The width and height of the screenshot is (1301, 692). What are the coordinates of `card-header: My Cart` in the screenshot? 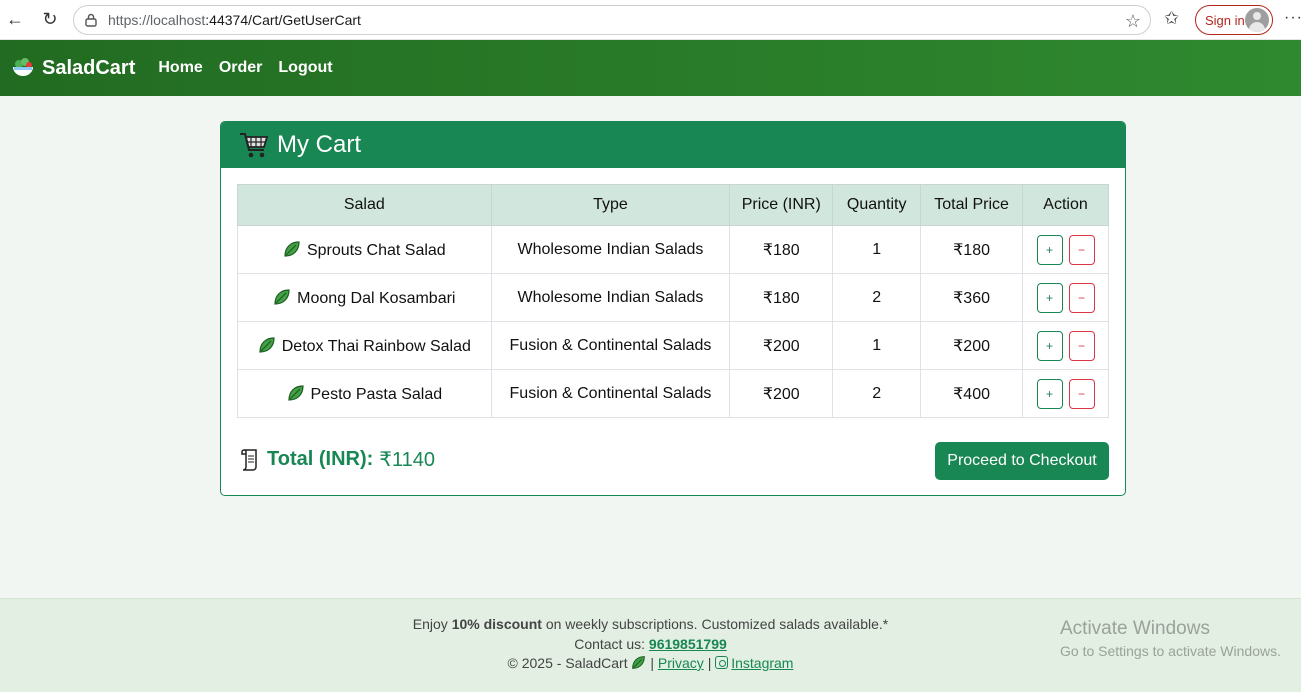 It's located at (673, 145).